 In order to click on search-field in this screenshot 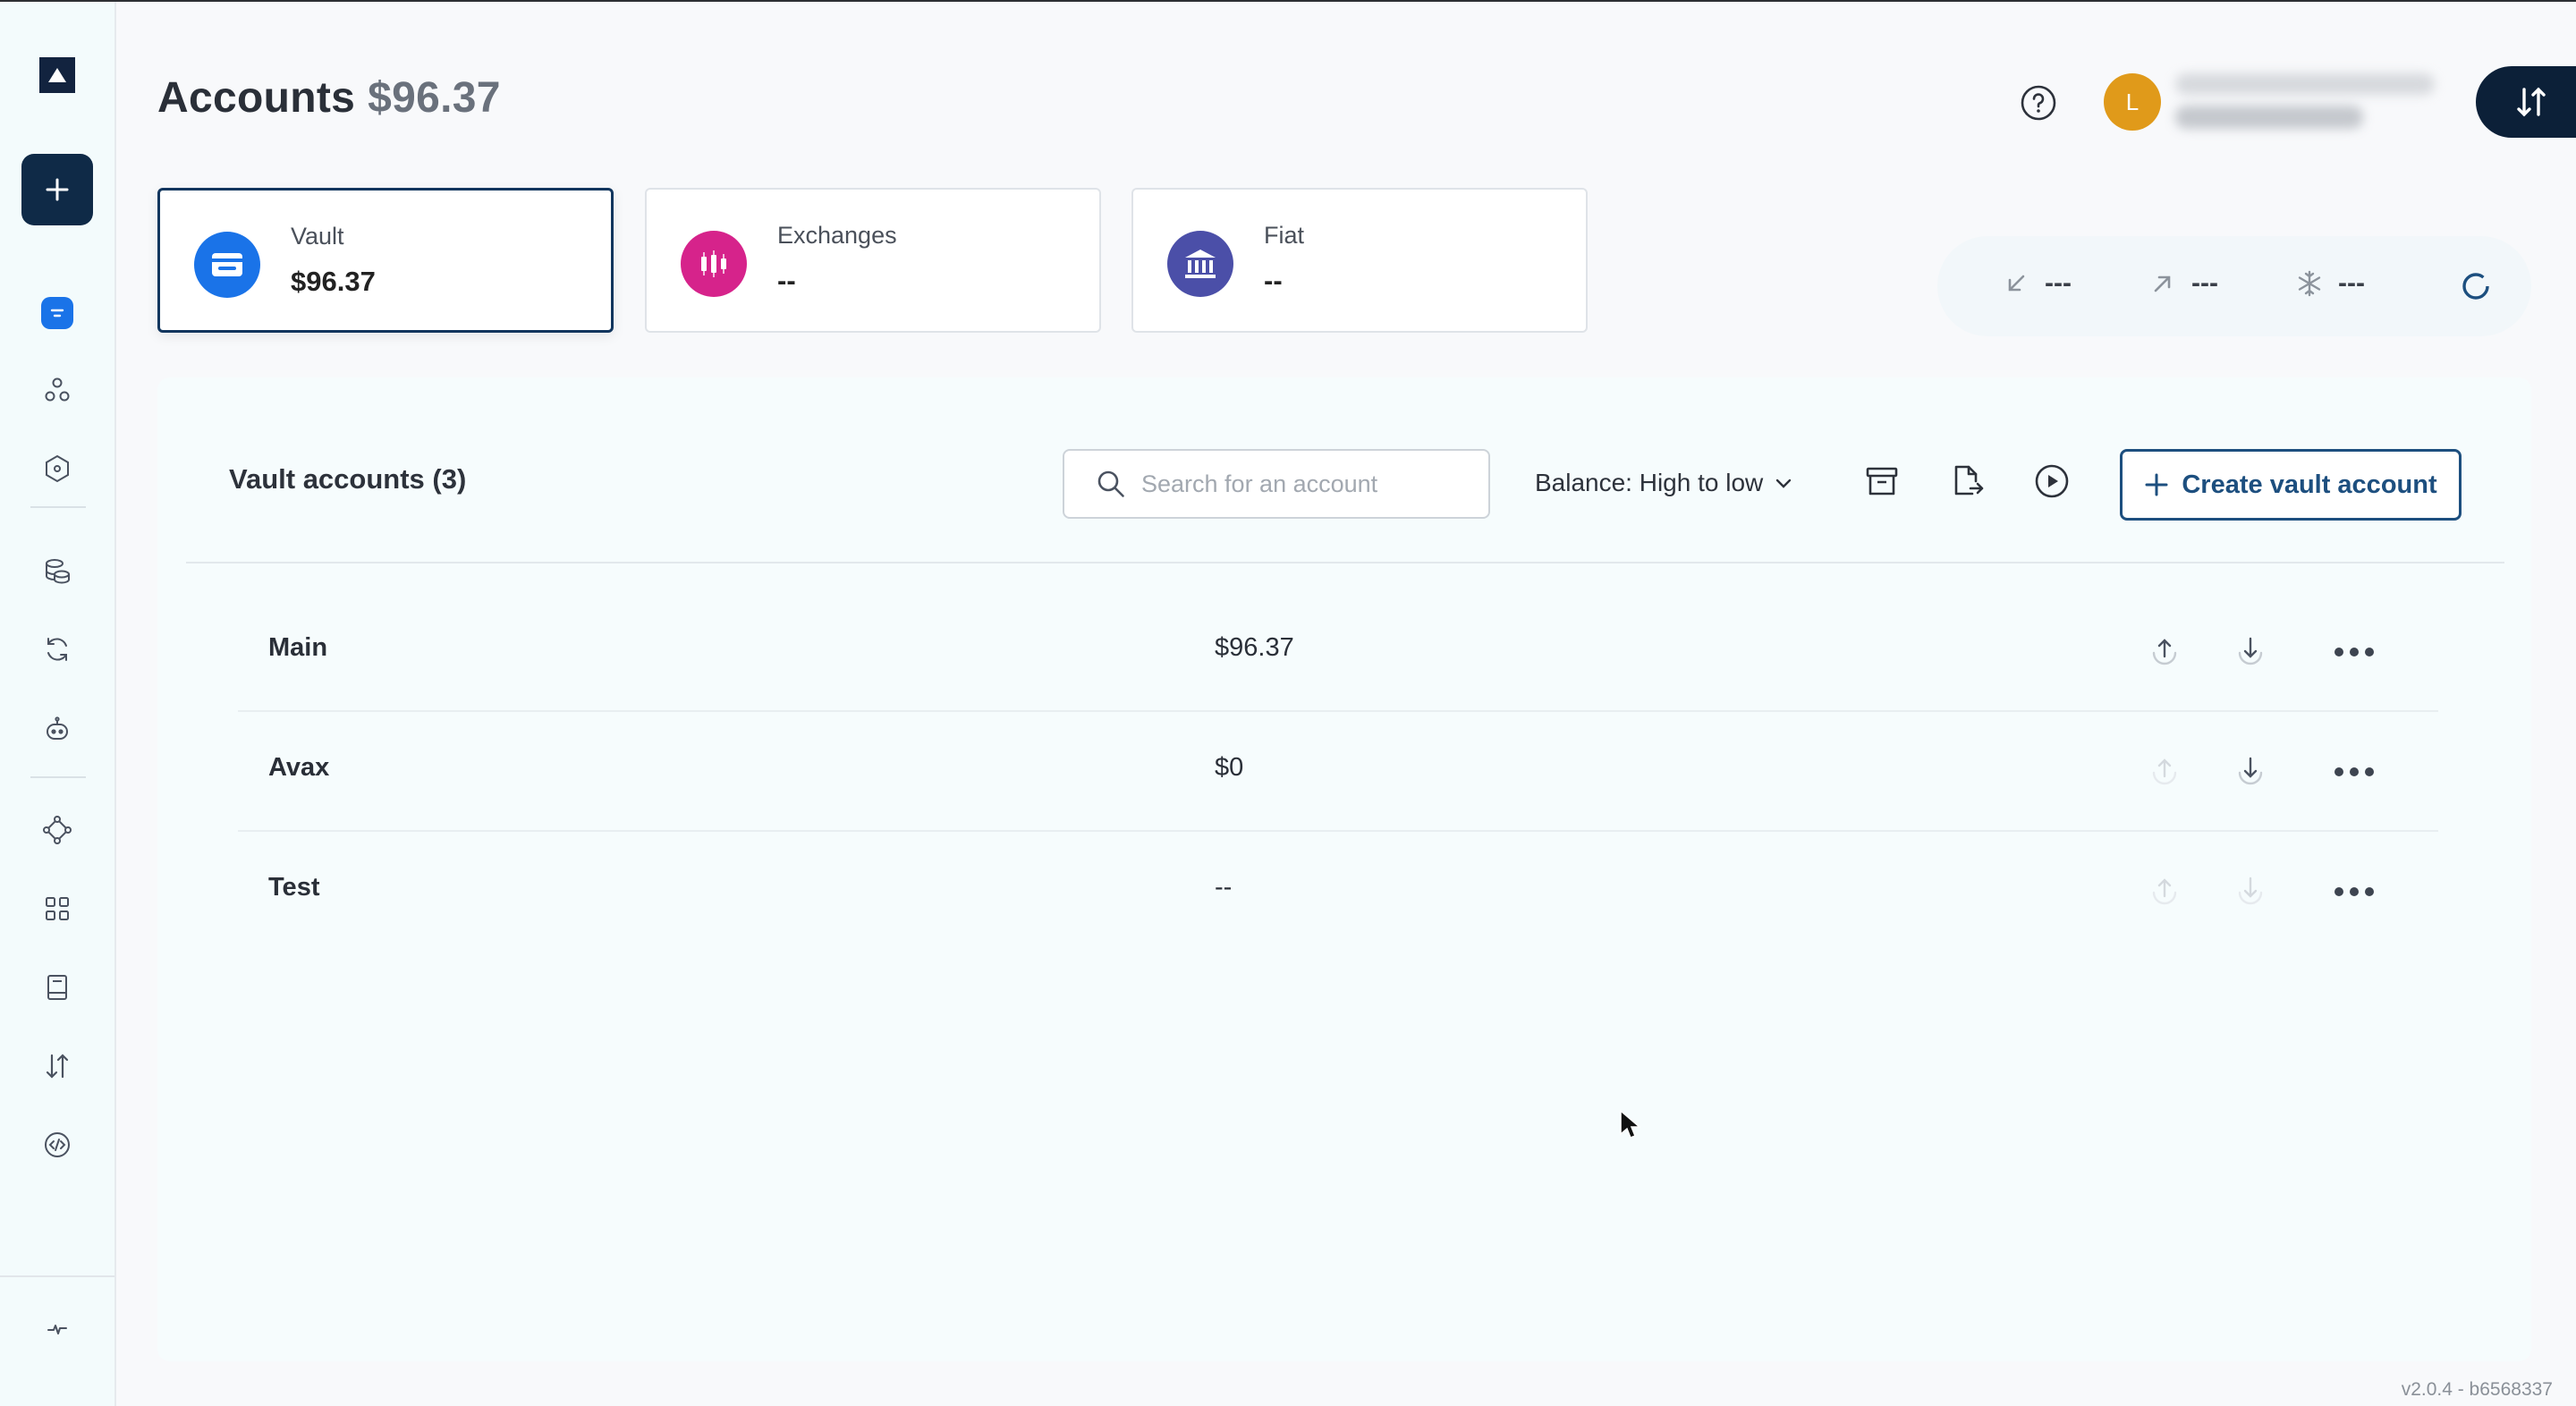, I will do `click(1276, 484)`.